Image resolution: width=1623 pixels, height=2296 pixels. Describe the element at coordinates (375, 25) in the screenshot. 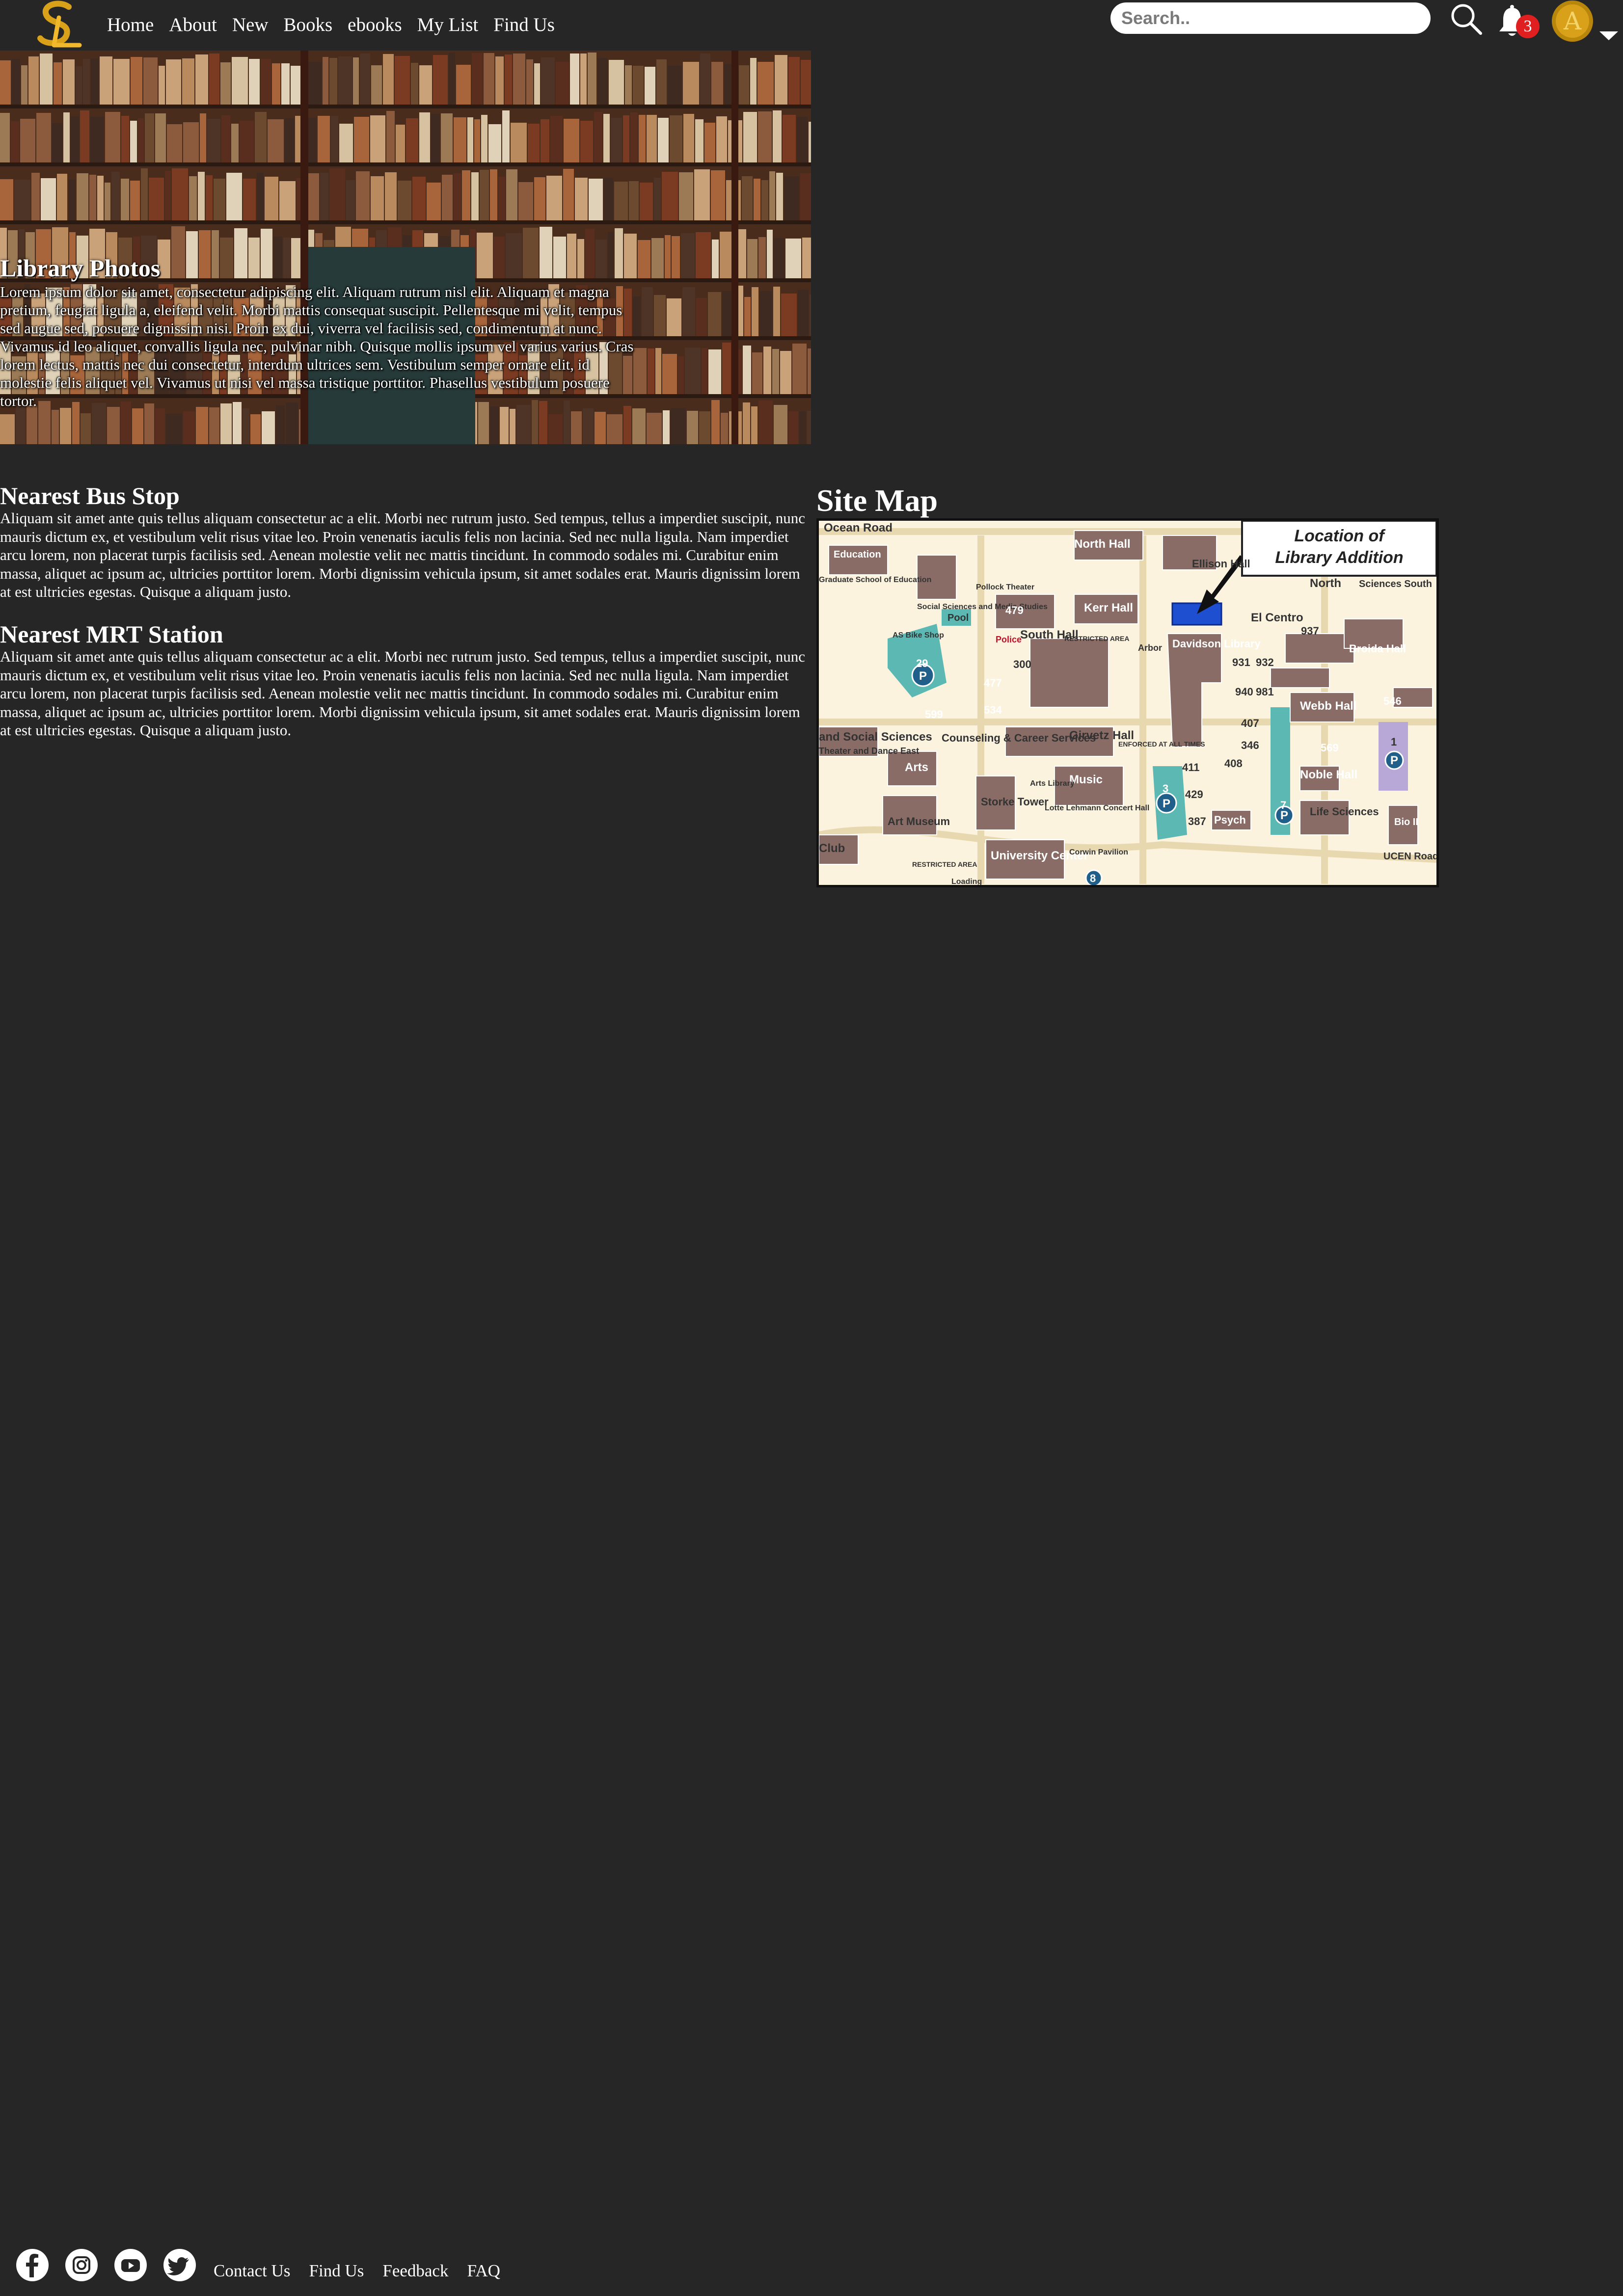

I see `nav-ebooks: ebooks` at that location.